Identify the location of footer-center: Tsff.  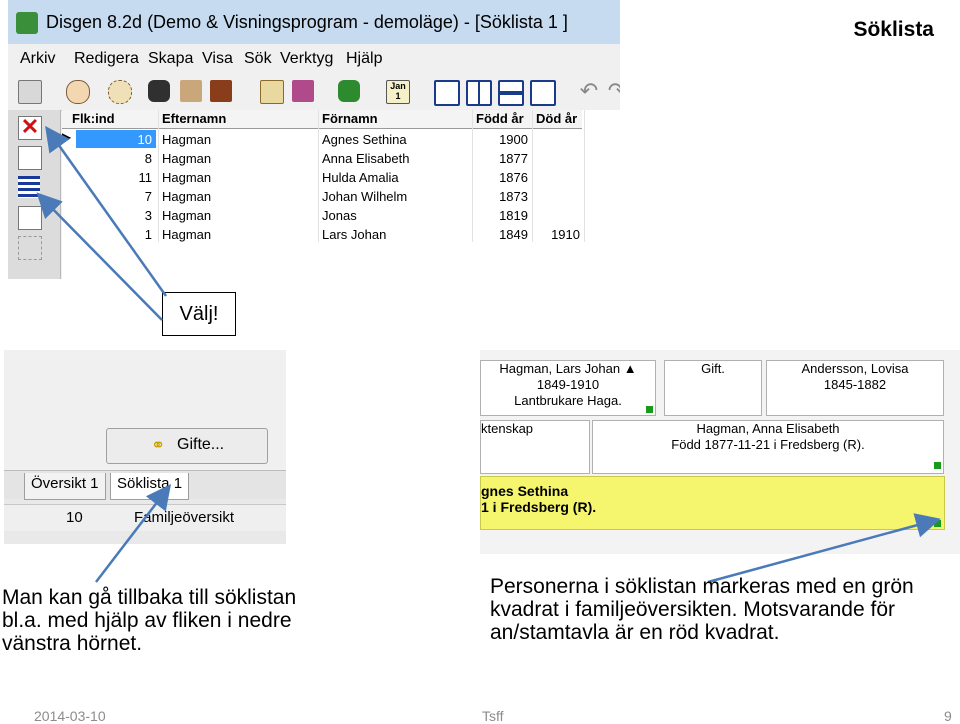
(493, 716).